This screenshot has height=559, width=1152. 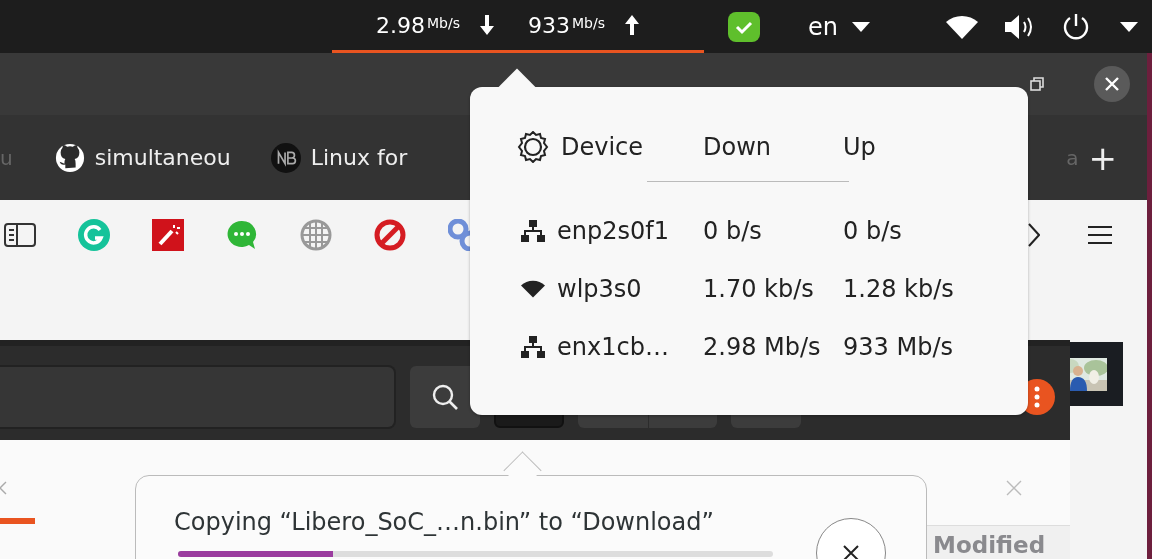 What do you see at coordinates (839, 26) in the screenshot?
I see `language-menu: en` at bounding box center [839, 26].